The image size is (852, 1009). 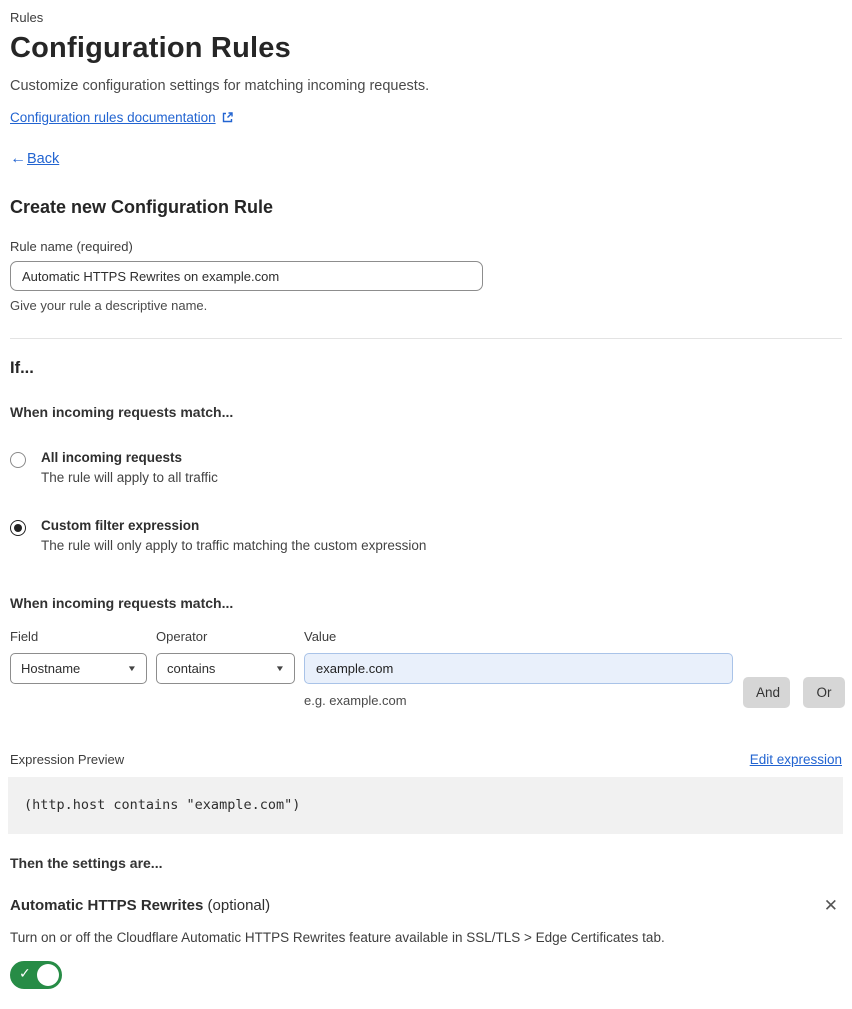 I want to click on value-label: Value, so click(x=320, y=636).